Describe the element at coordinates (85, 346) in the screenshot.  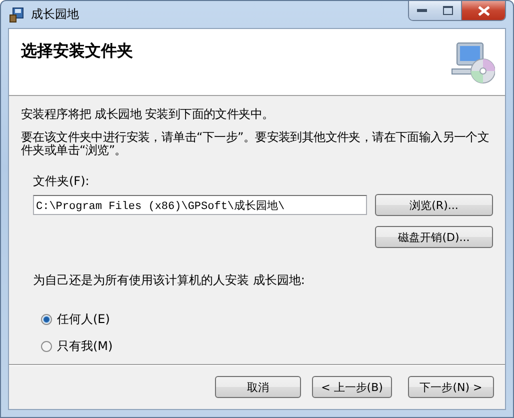
I see `radio-label: 只有我(M)` at that location.